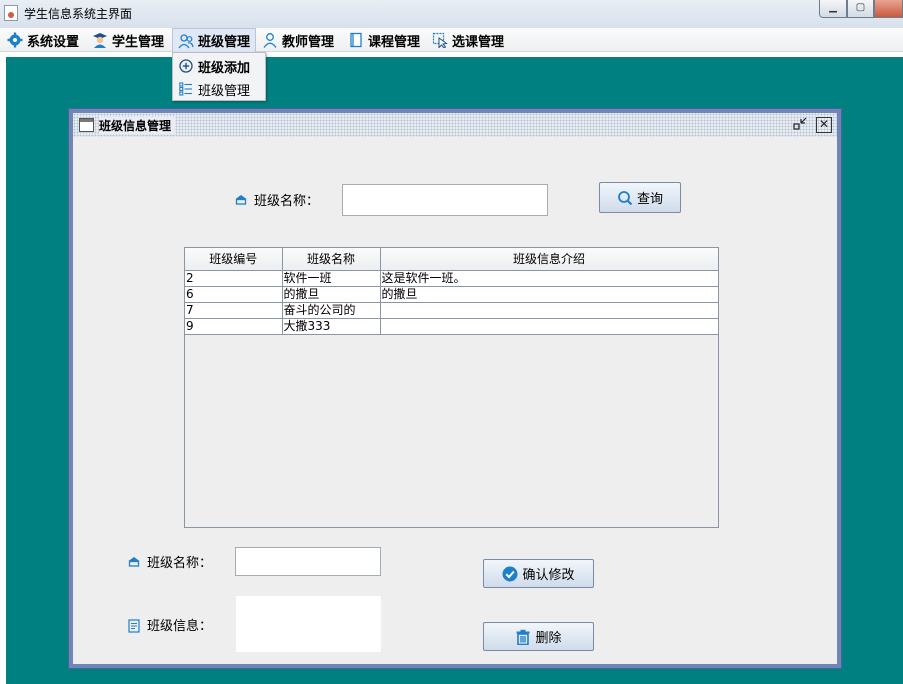  I want to click on cell-class-info: 的撒旦, so click(549, 294).